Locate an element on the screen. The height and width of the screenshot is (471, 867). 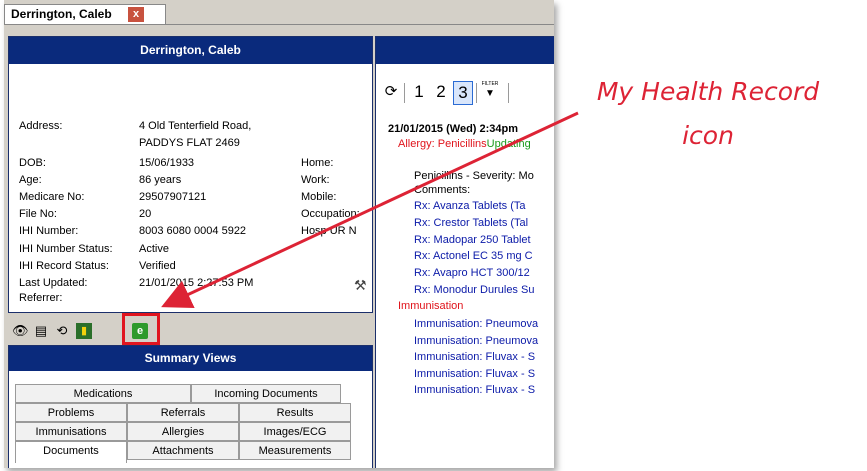
annotation-label: My Health Record icon is located at coordinates (708, 114).